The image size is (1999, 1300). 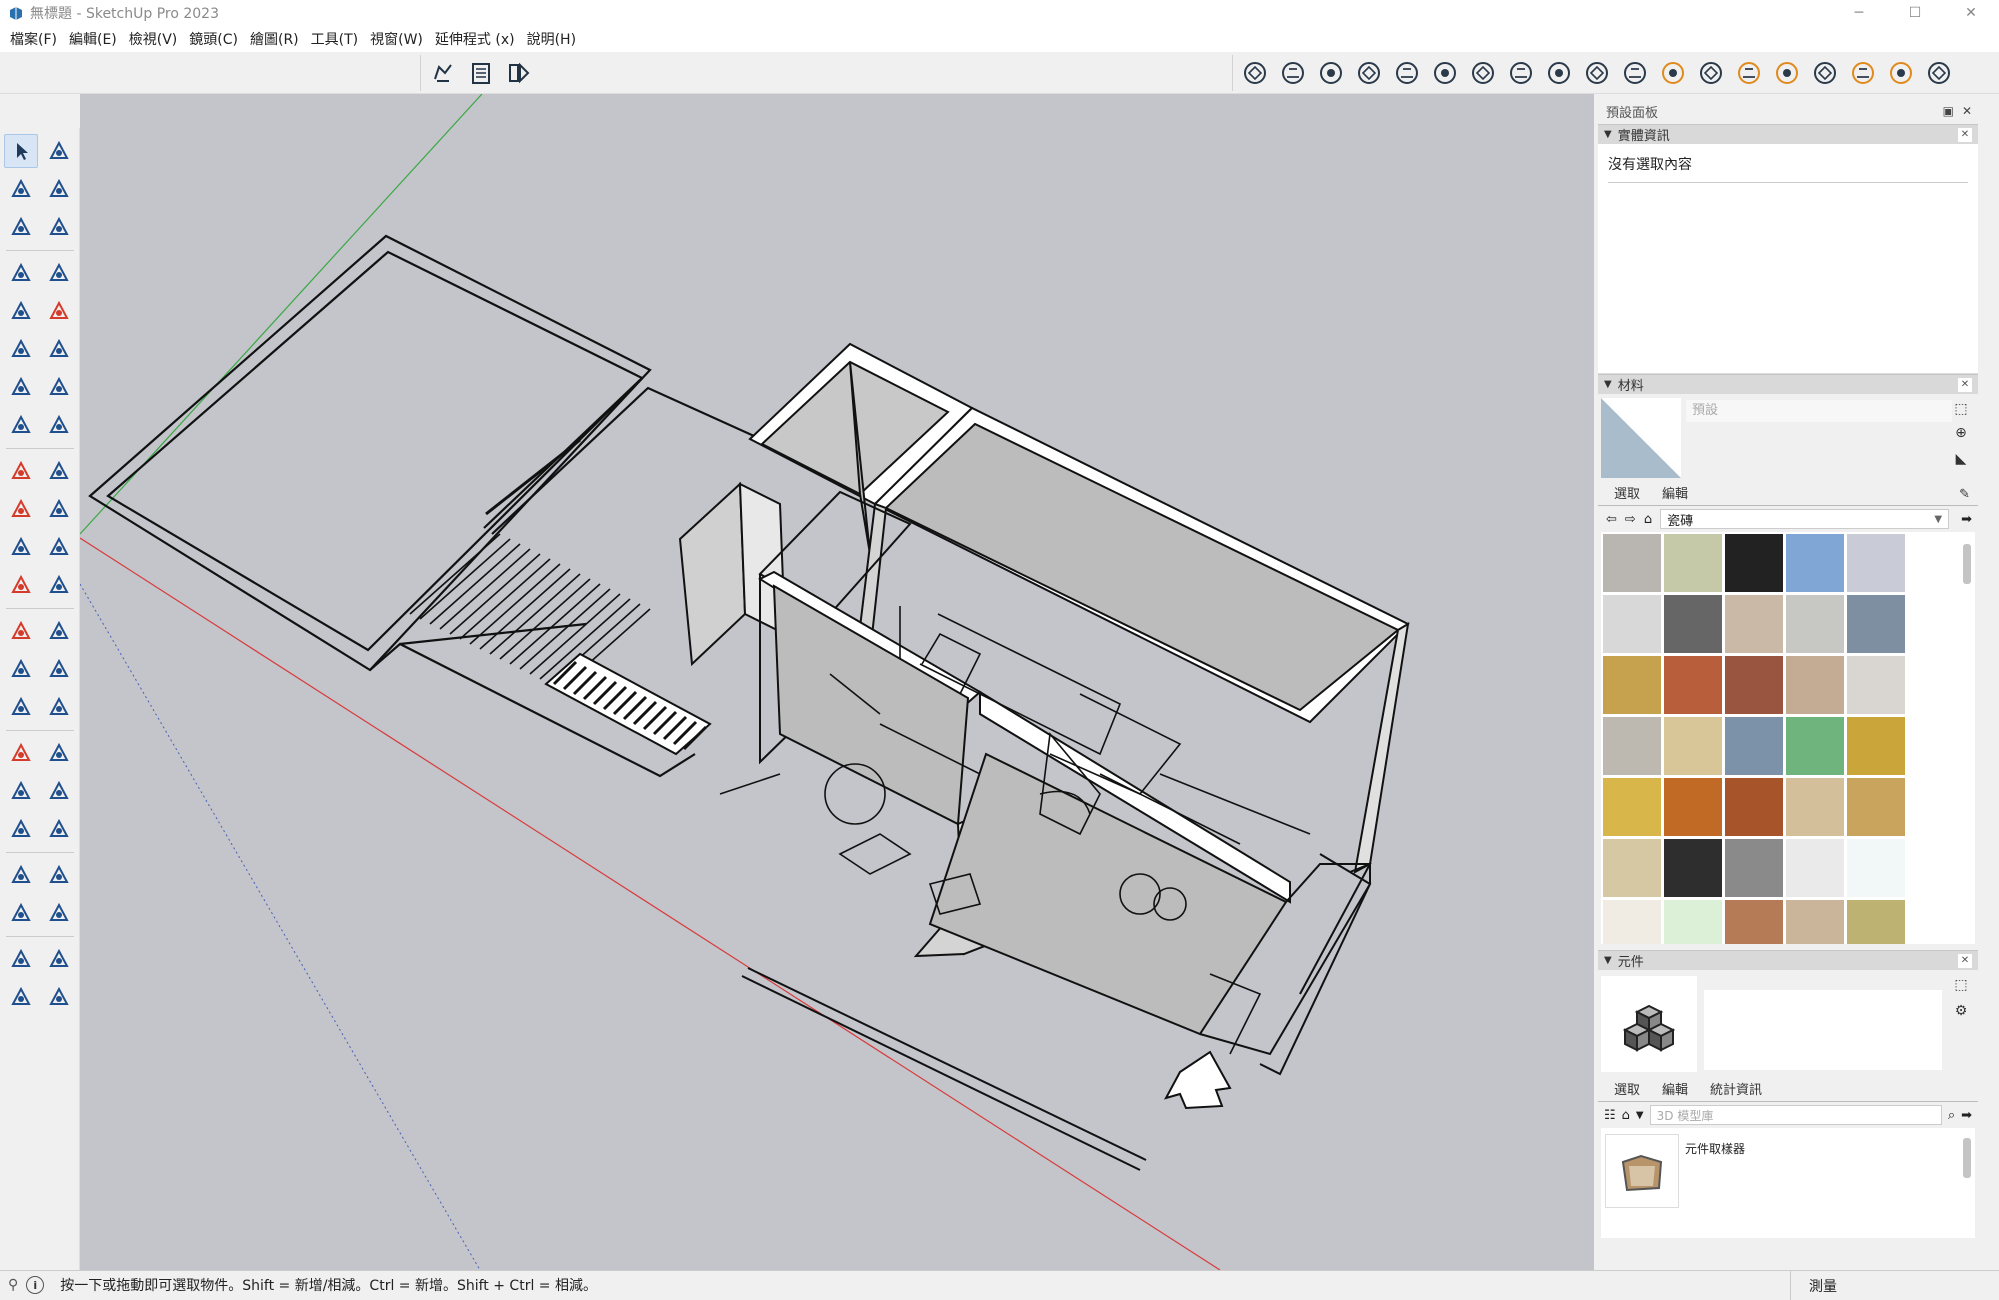 I want to click on close-button: ✕, so click(x=1971, y=13).